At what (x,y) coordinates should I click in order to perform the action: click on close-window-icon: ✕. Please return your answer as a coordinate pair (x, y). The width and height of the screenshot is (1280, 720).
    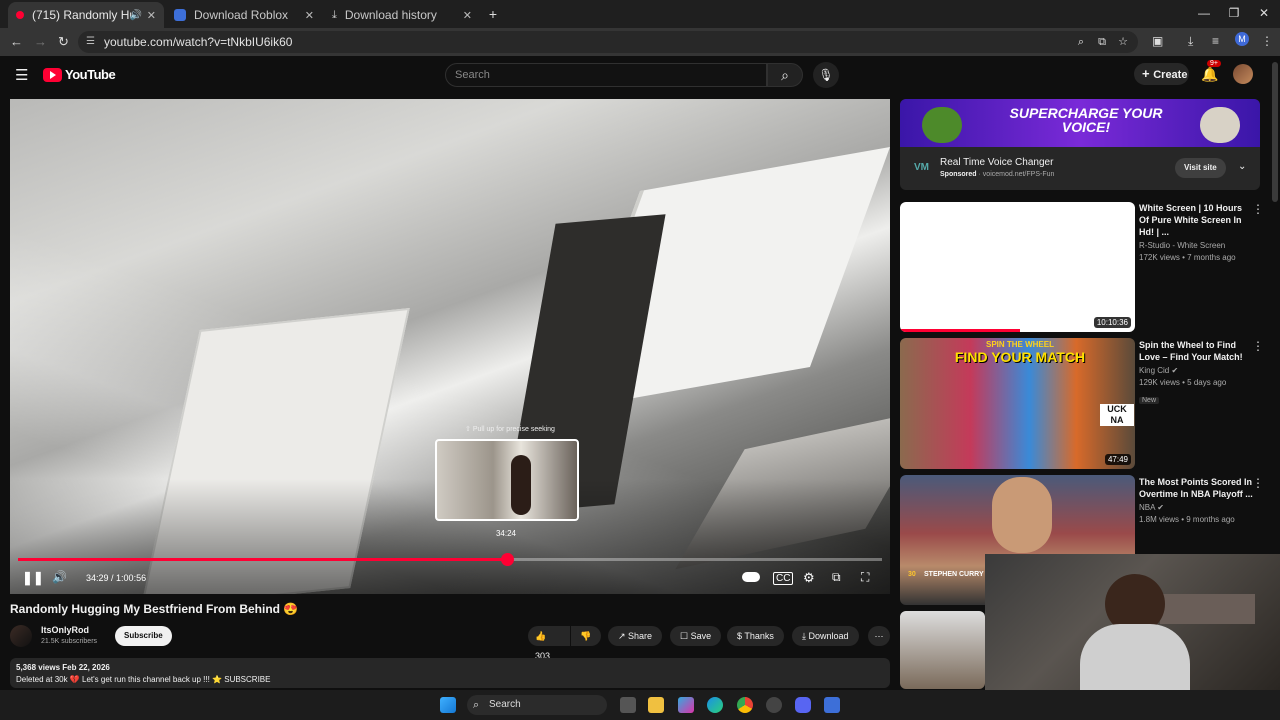
    Looking at the image, I should click on (1264, 13).